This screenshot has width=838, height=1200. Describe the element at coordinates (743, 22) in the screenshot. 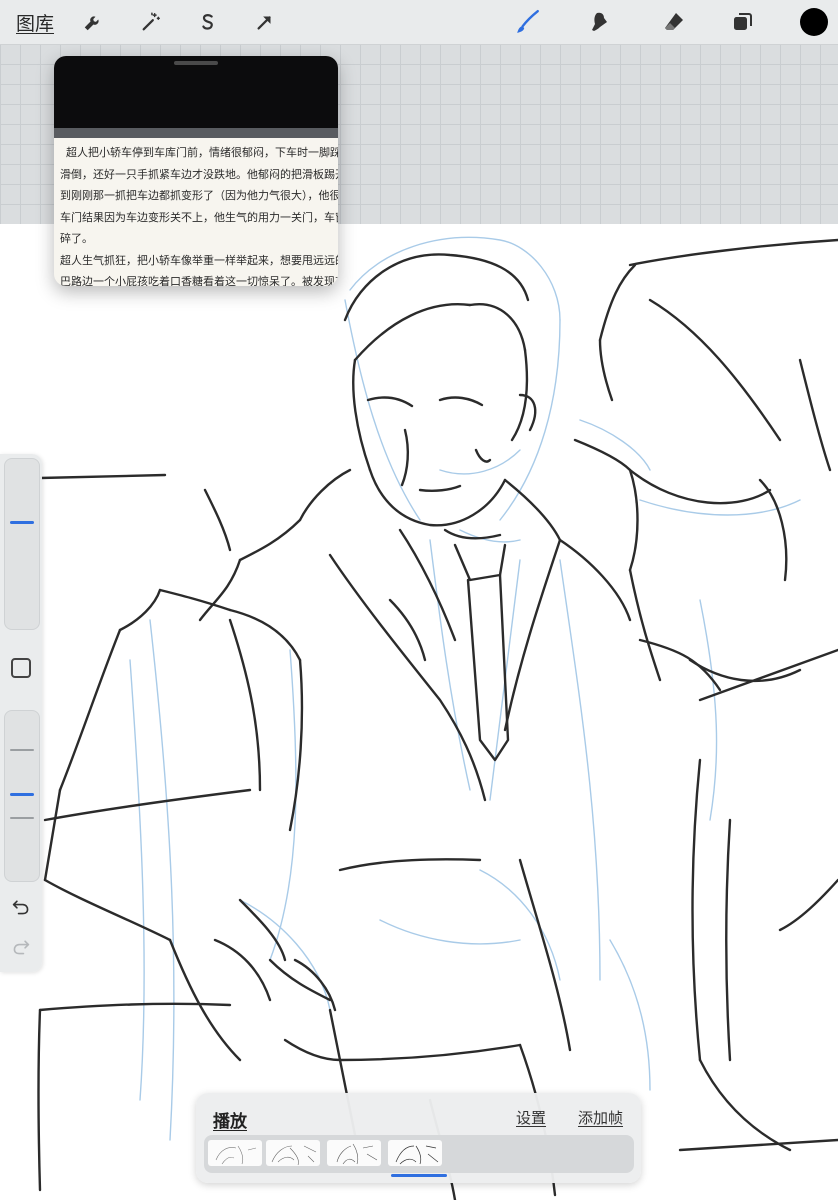

I see `layers-icon` at that location.